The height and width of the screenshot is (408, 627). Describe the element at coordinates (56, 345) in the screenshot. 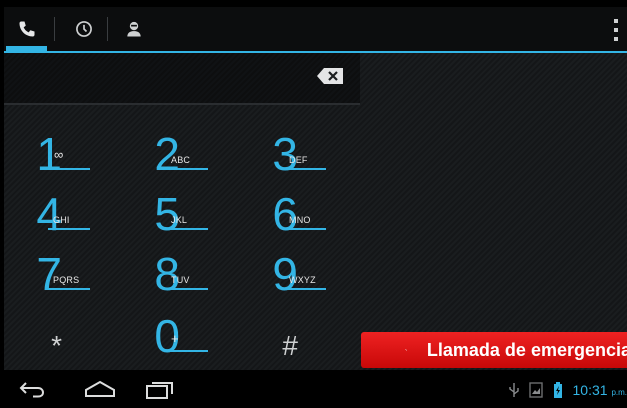

I see `key-digit: *` at that location.